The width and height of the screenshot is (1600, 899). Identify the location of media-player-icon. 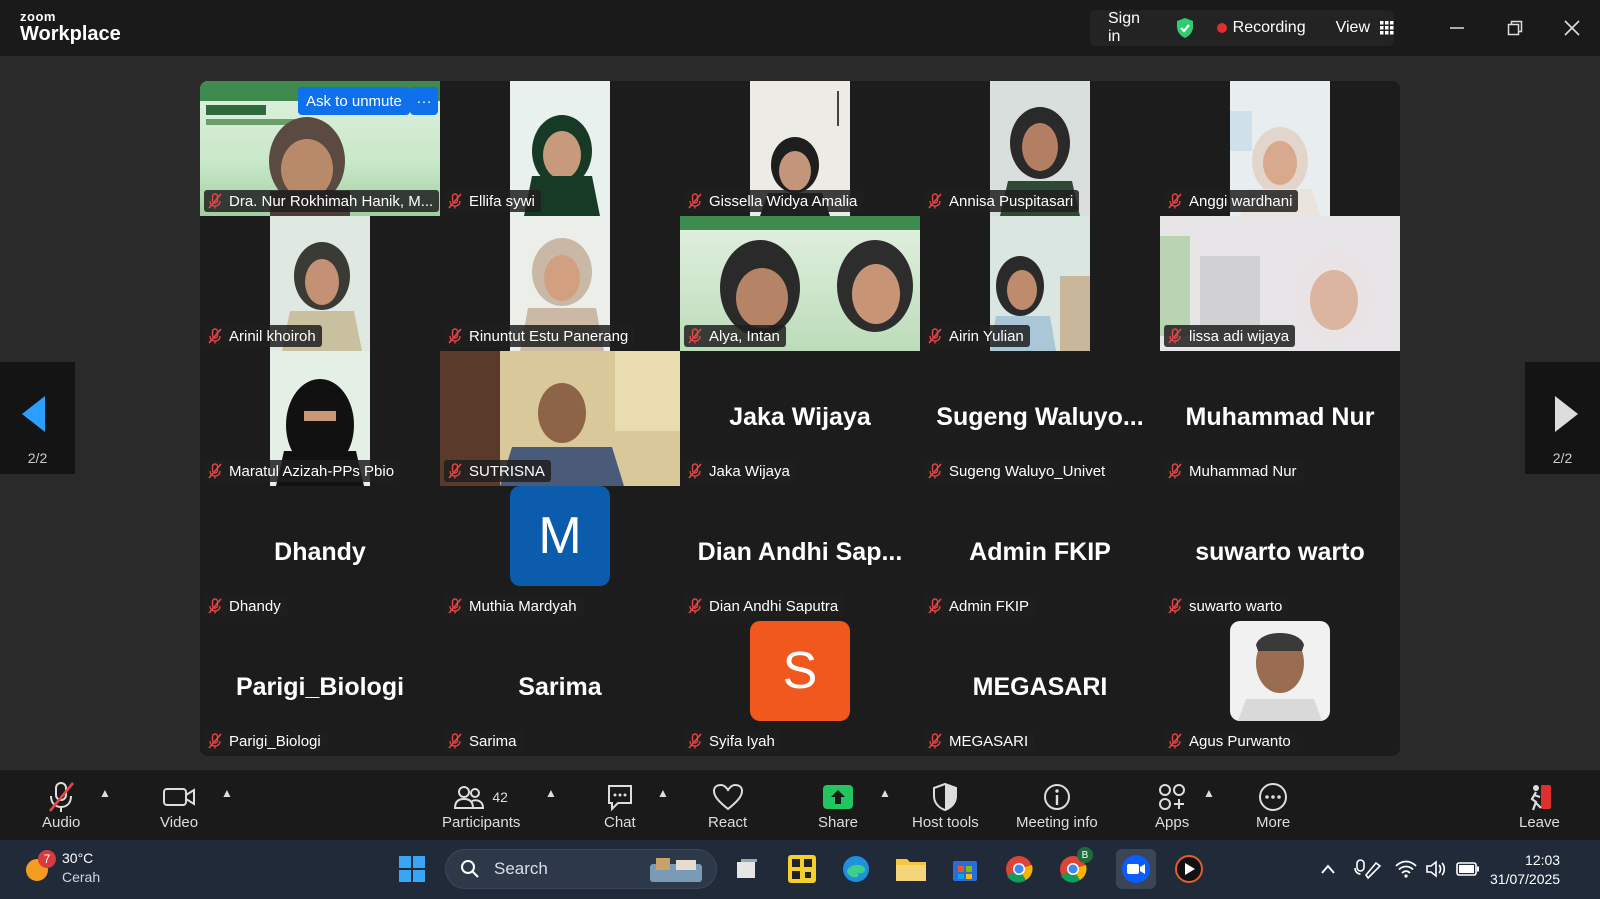
(1189, 869).